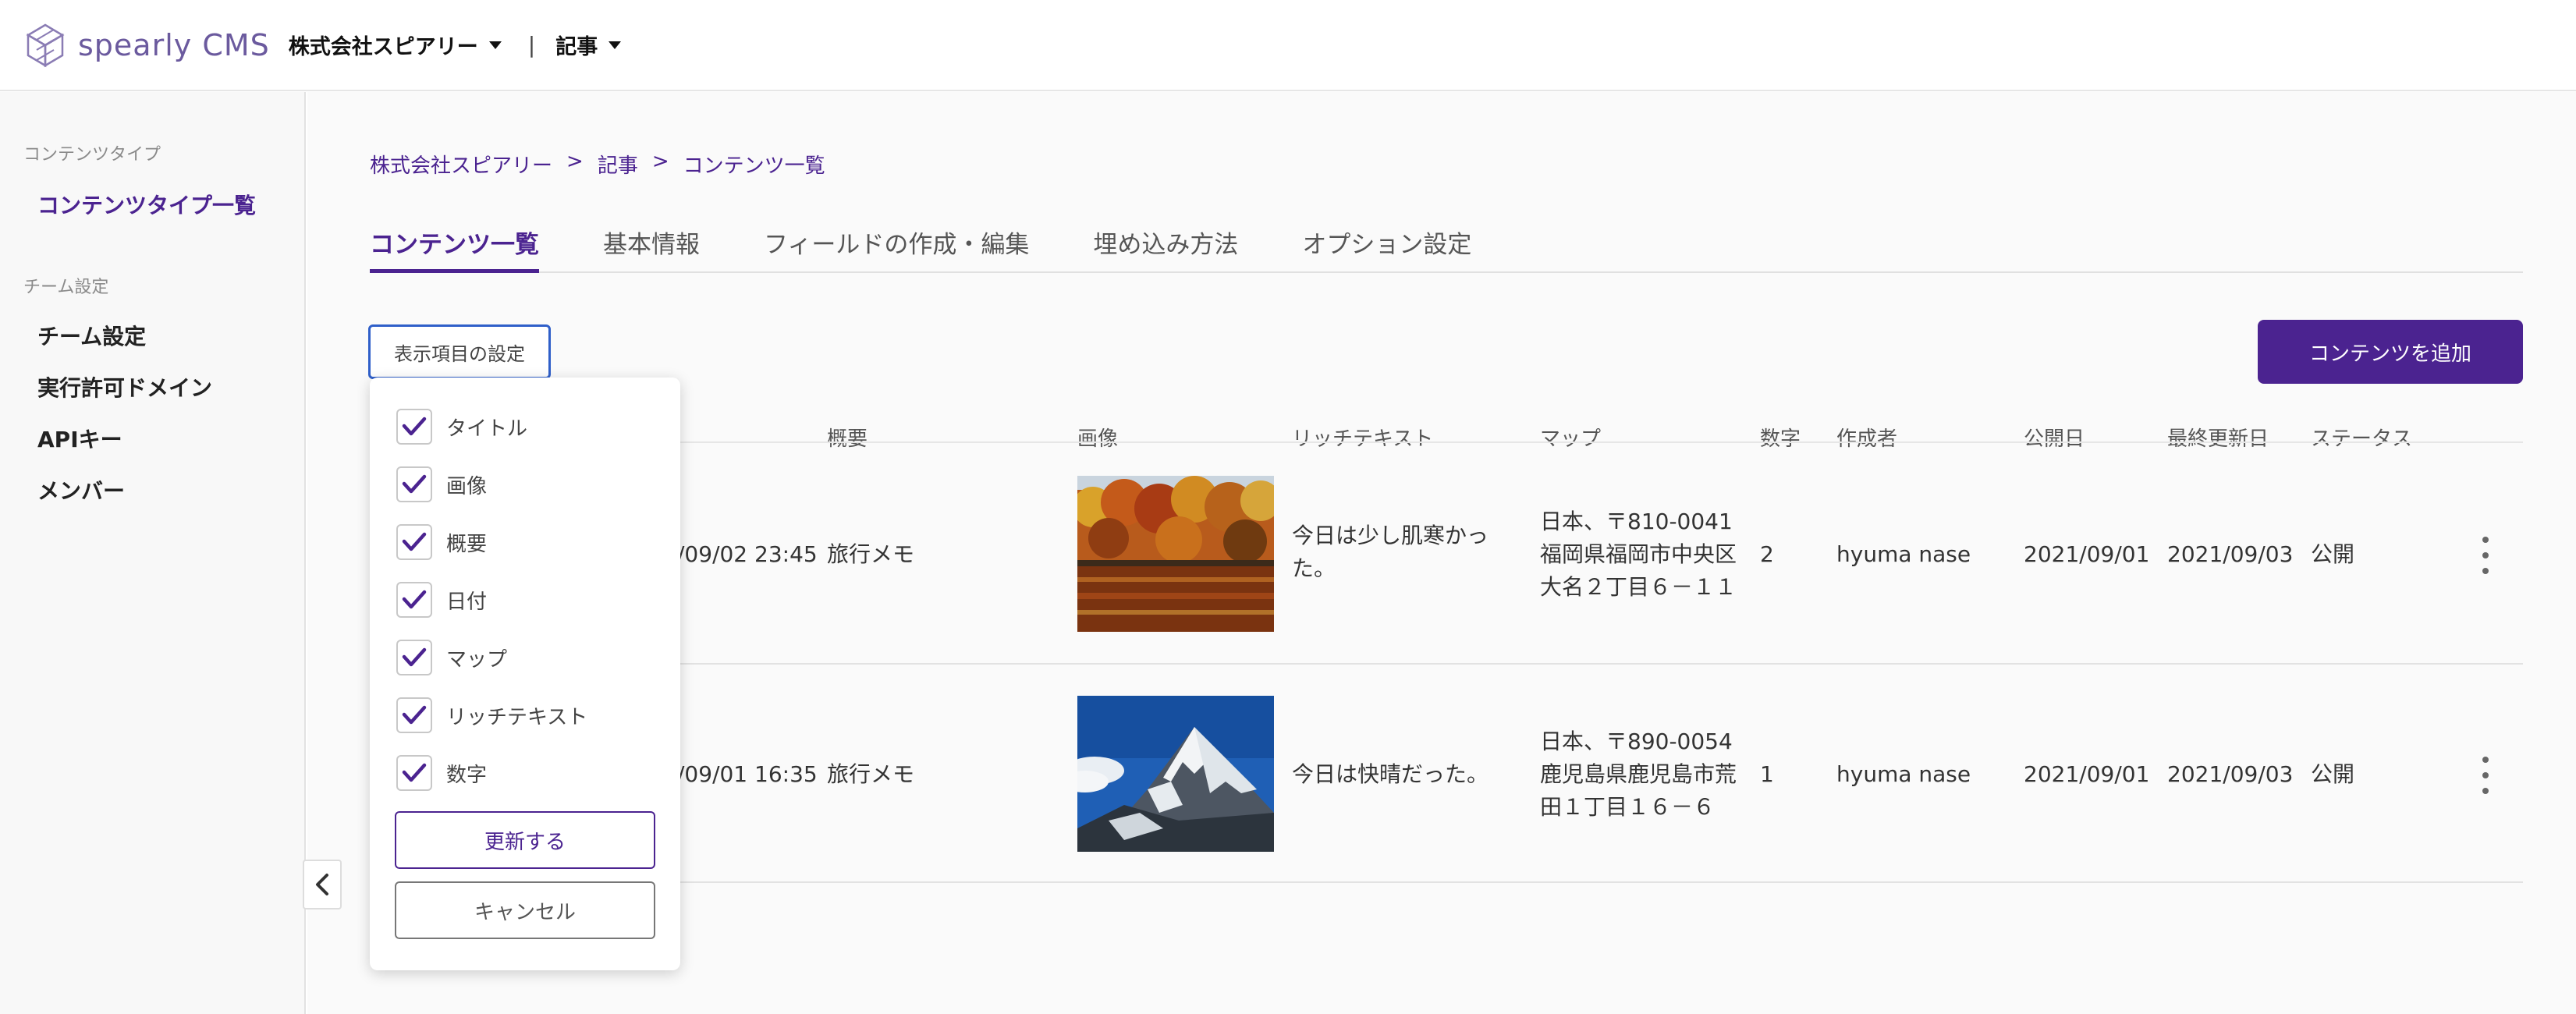 The image size is (2576, 1014). I want to click on column-header-map: マップ, so click(1571, 439).